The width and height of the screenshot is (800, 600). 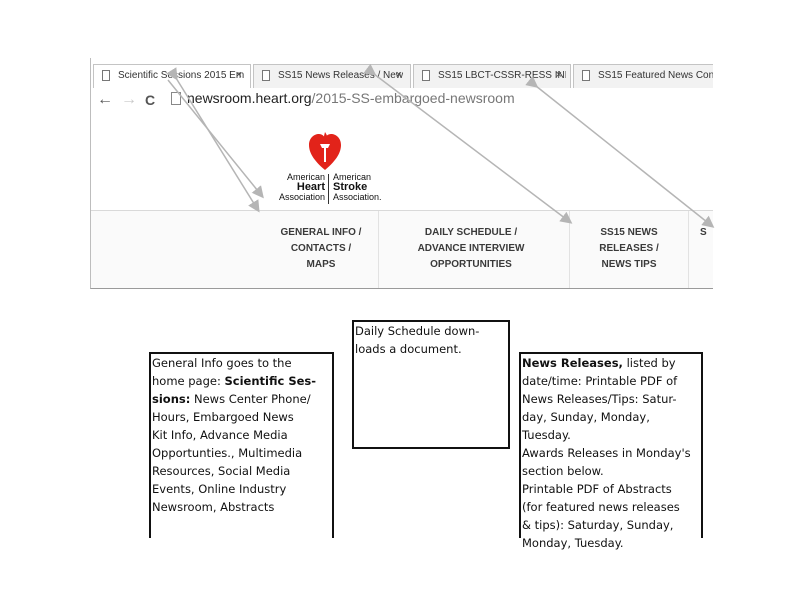 I want to click on annotation-text: News Center Phone/, so click(x=250, y=399).